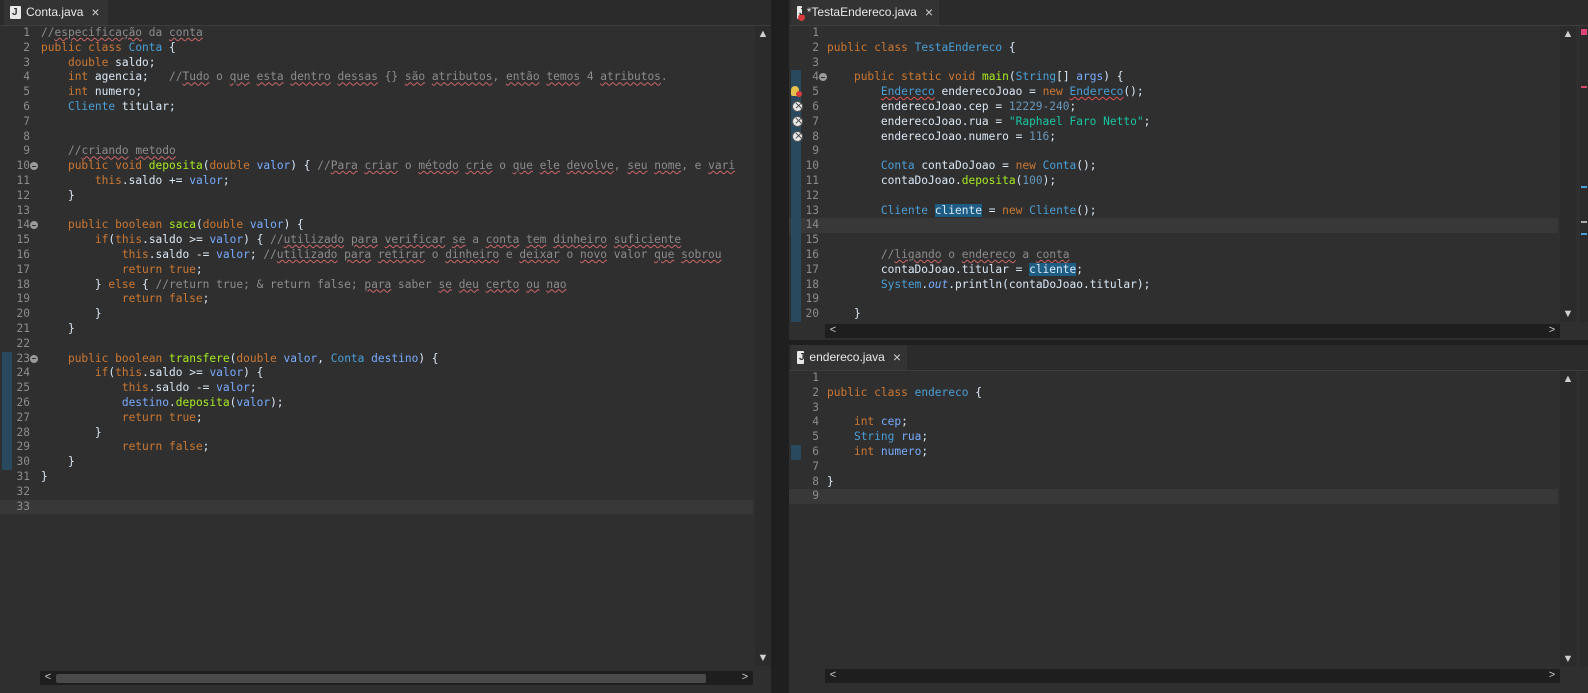 The width and height of the screenshot is (1588, 693). Describe the element at coordinates (376, 448) in the screenshot. I see `code-line: 29 return false;` at that location.